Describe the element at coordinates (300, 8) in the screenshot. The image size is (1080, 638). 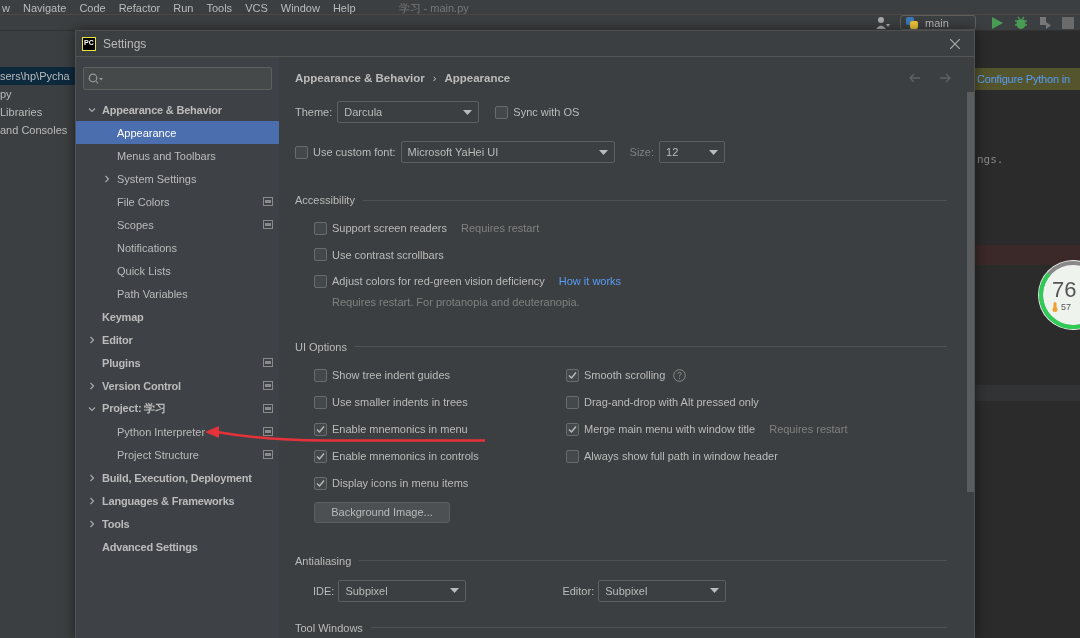
I see `menu-item: Window` at that location.